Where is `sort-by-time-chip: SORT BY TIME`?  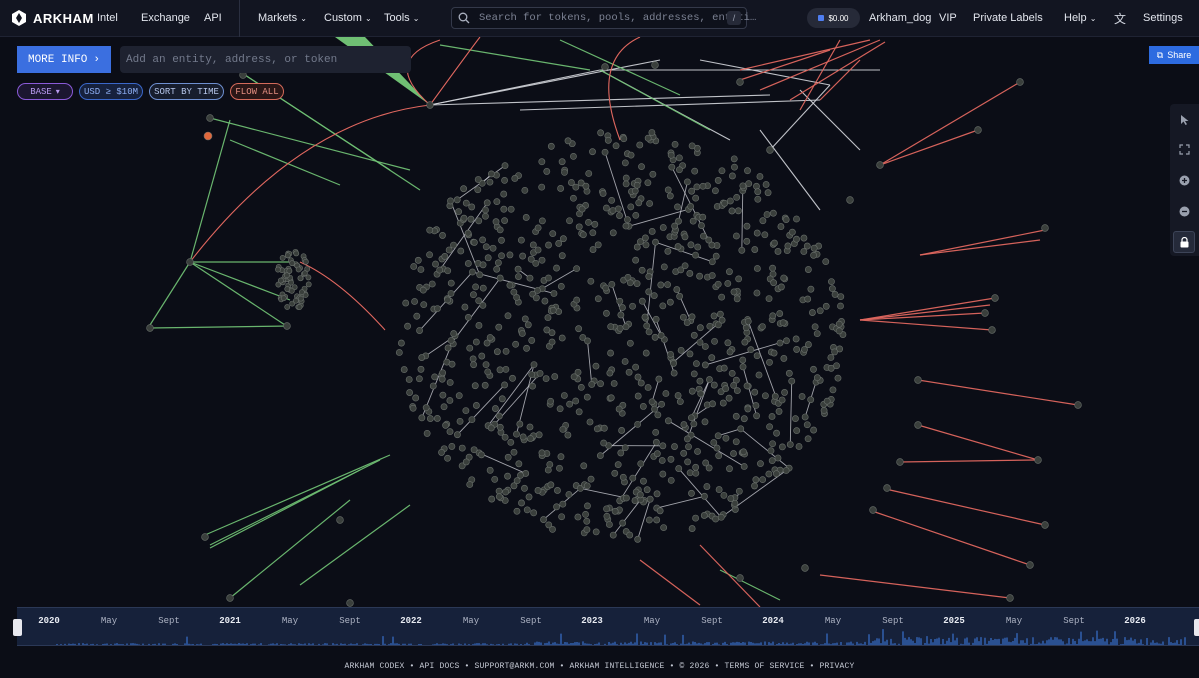
sort-by-time-chip: SORT BY TIME is located at coordinates (186, 91).